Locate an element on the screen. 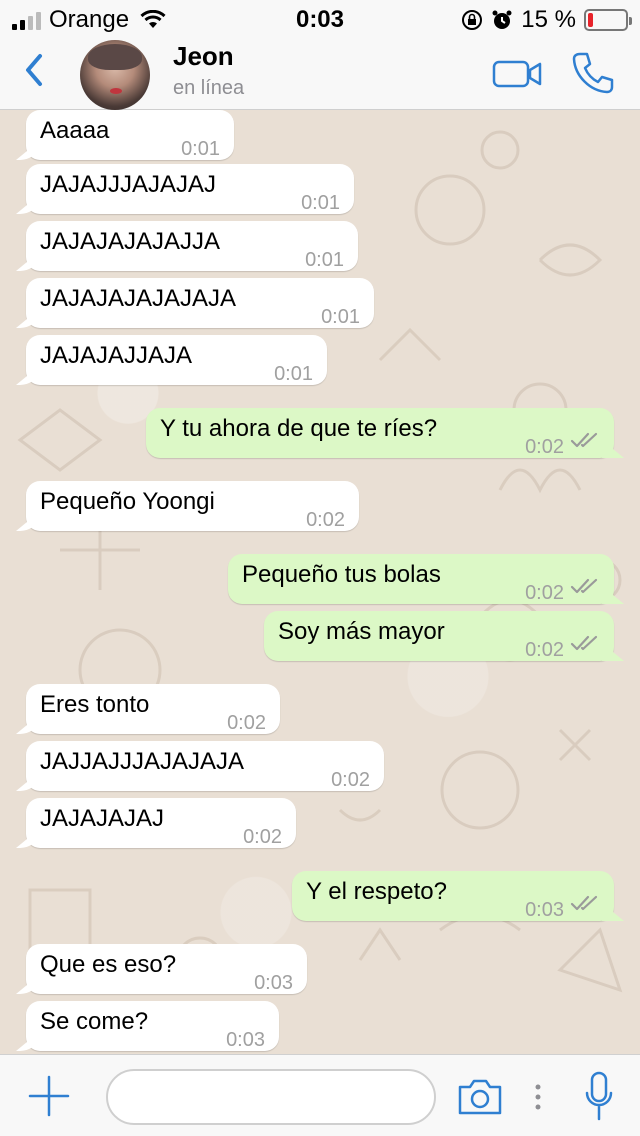 The height and width of the screenshot is (1136, 640). message-text: Se come? is located at coordinates (94, 1021).